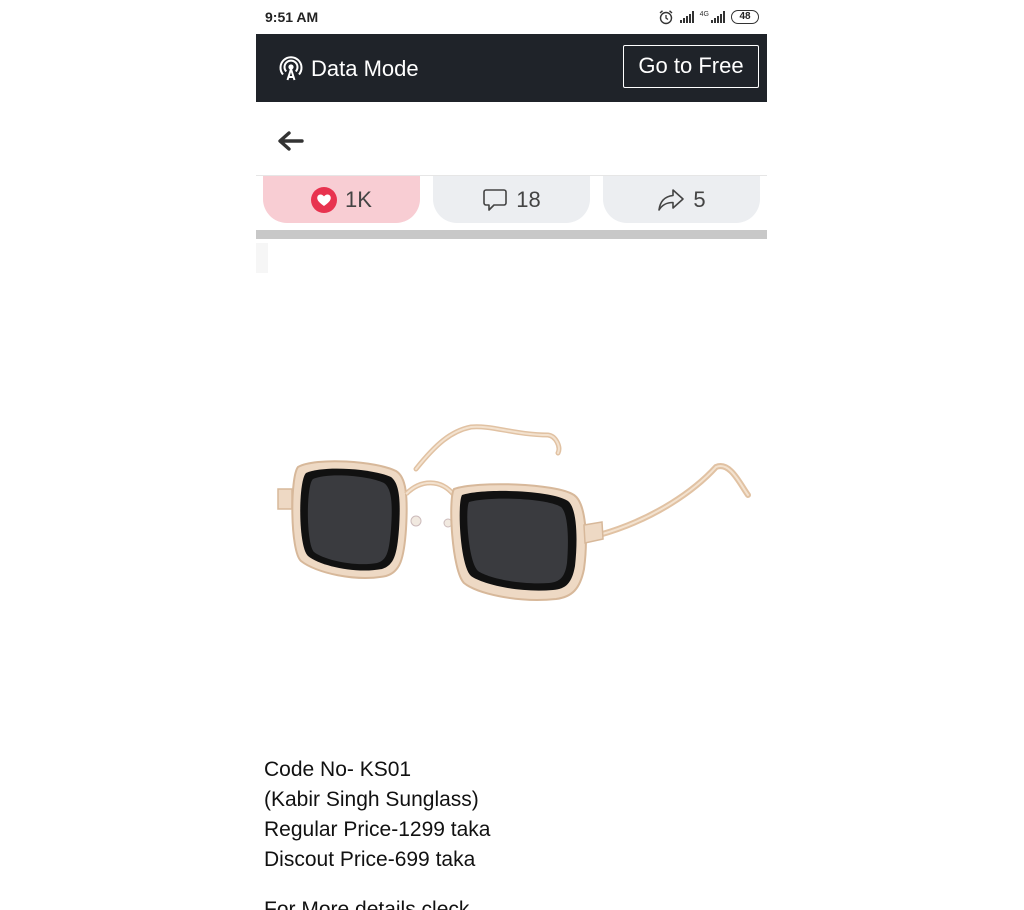  Describe the element at coordinates (671, 199) in the screenshot. I see `share-arrow-icon` at that location.